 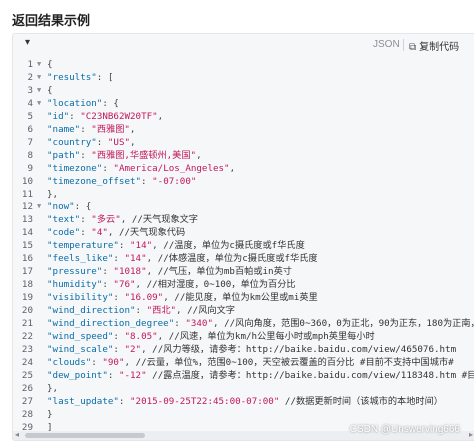 What do you see at coordinates (105, 116) in the screenshot?
I see `code-text: "id": "C23NB62W20TF",` at bounding box center [105, 116].